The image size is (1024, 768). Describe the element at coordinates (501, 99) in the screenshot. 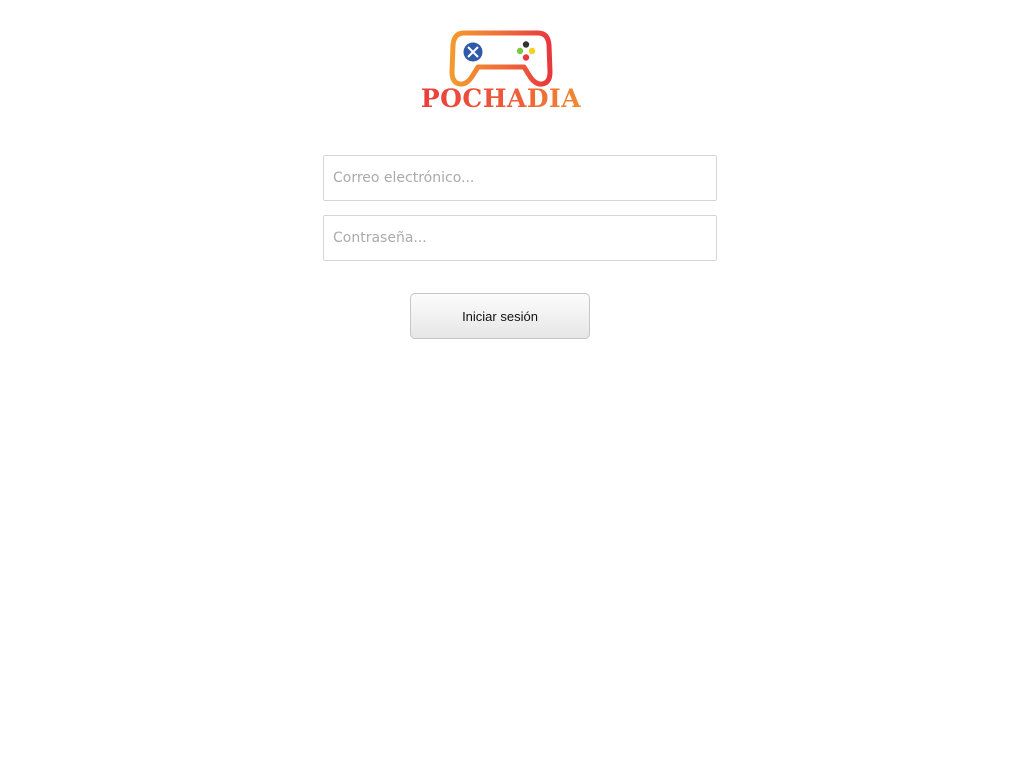

I see `brand-name: POCHADIA` at that location.